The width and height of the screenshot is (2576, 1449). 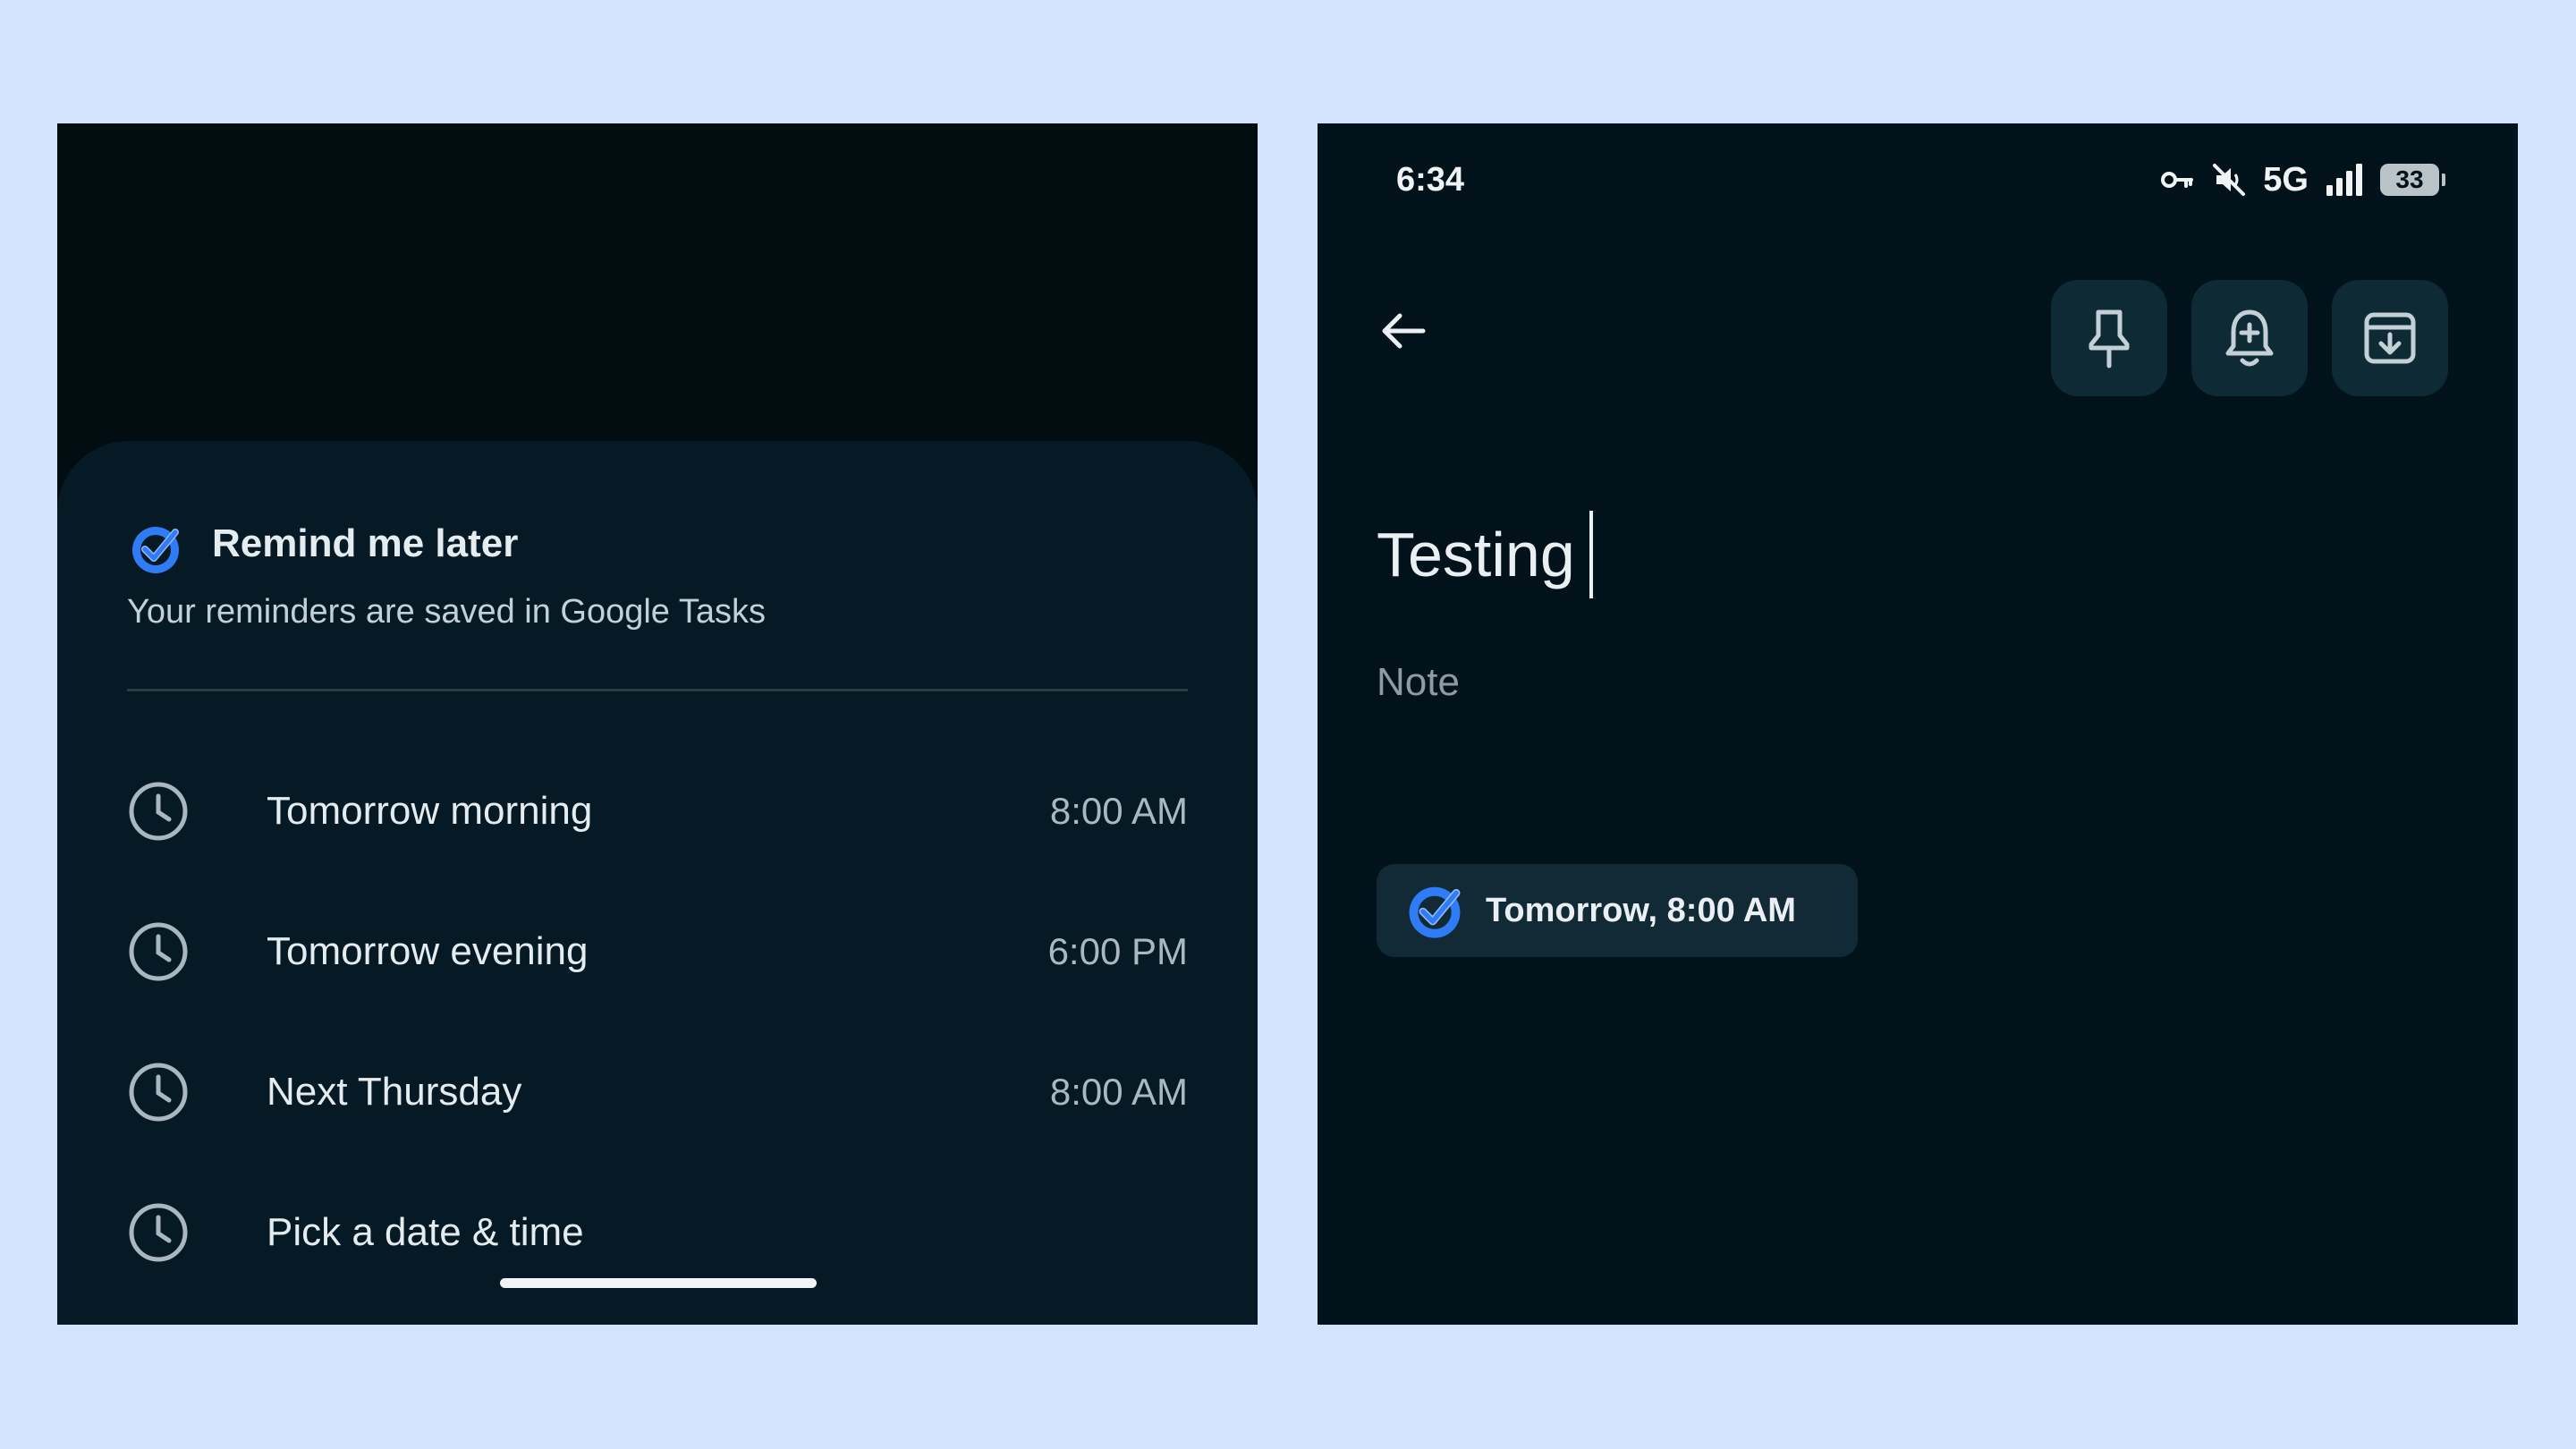 I want to click on battery-indicator: 33, so click(x=2412, y=180).